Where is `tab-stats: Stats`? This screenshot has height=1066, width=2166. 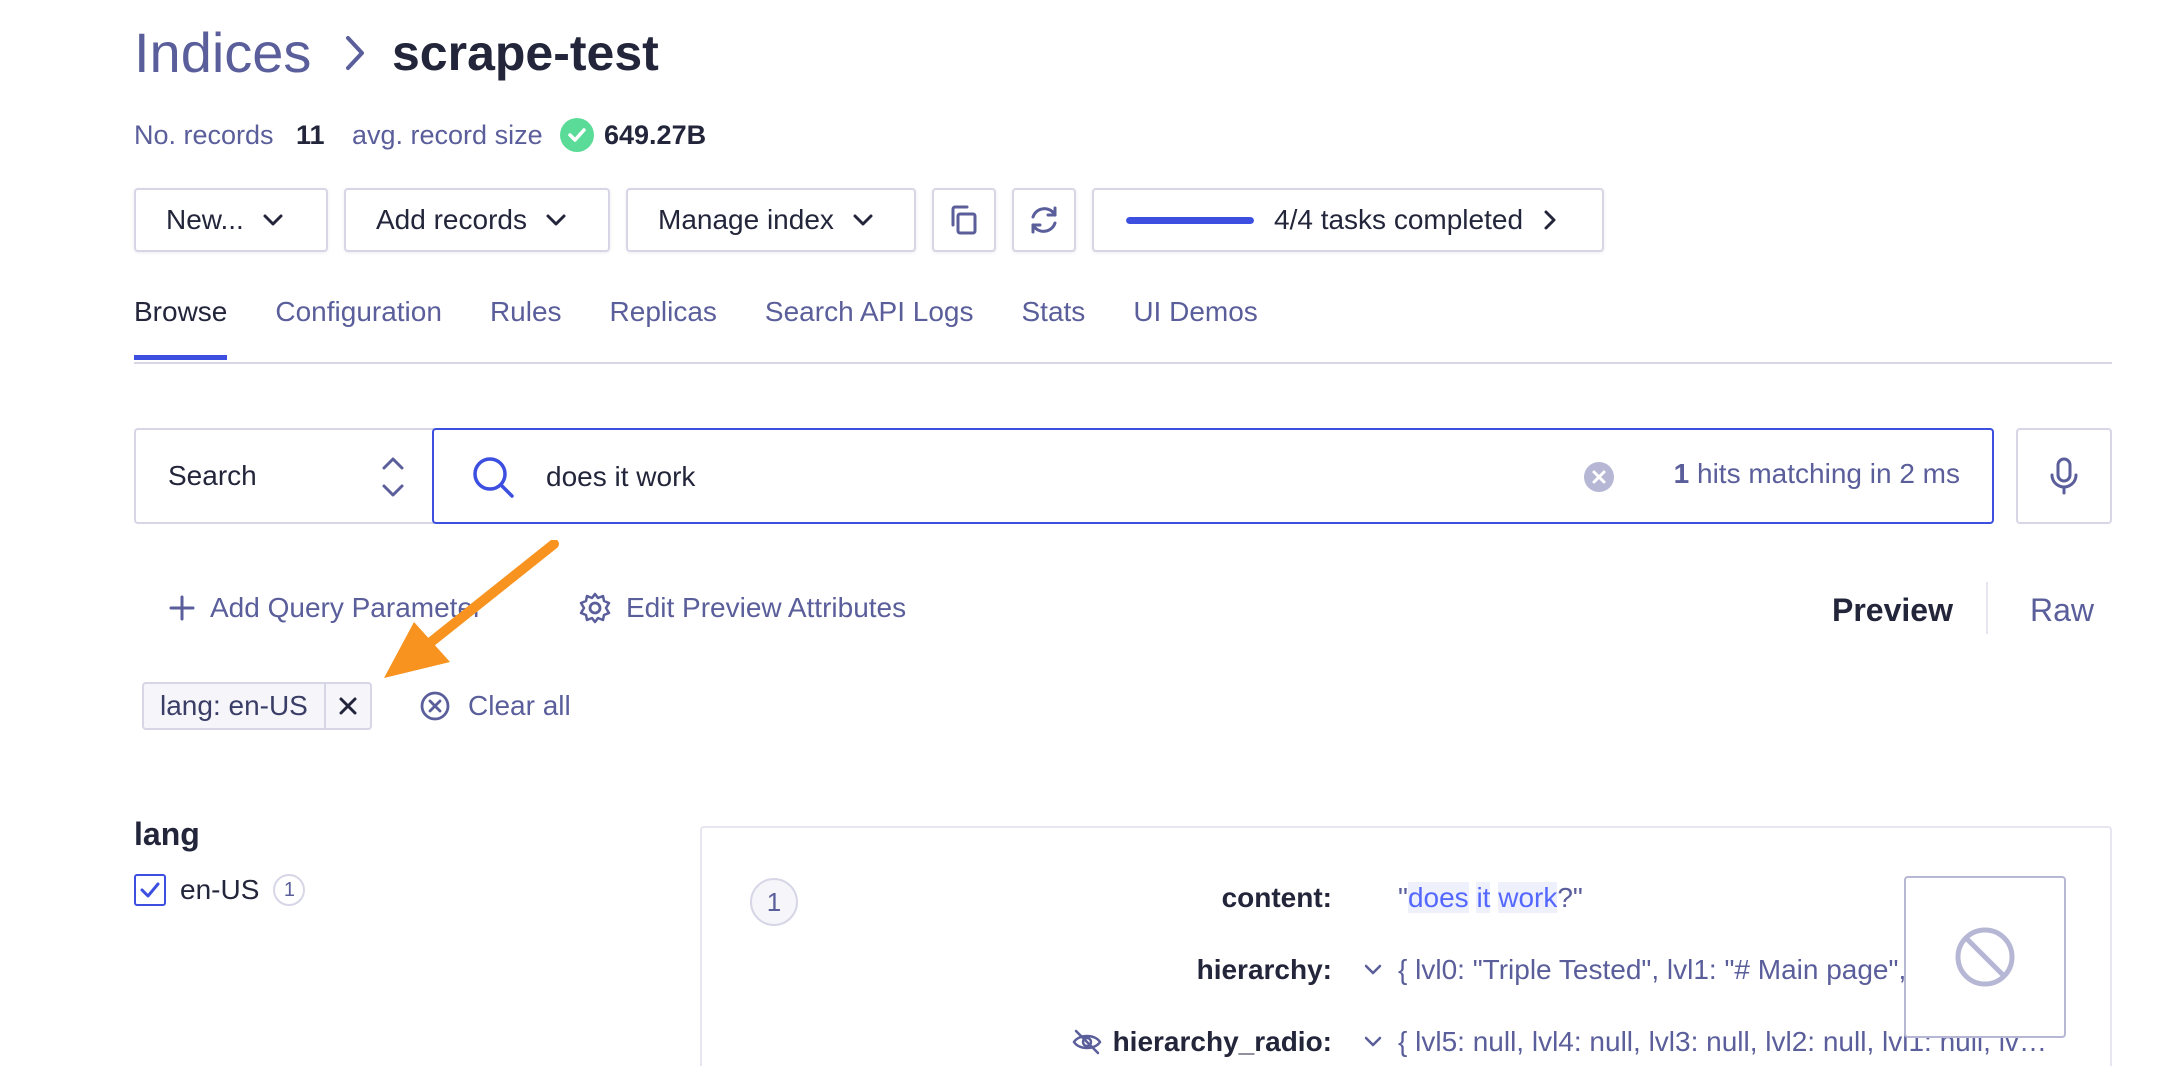 tab-stats: Stats is located at coordinates (1054, 323).